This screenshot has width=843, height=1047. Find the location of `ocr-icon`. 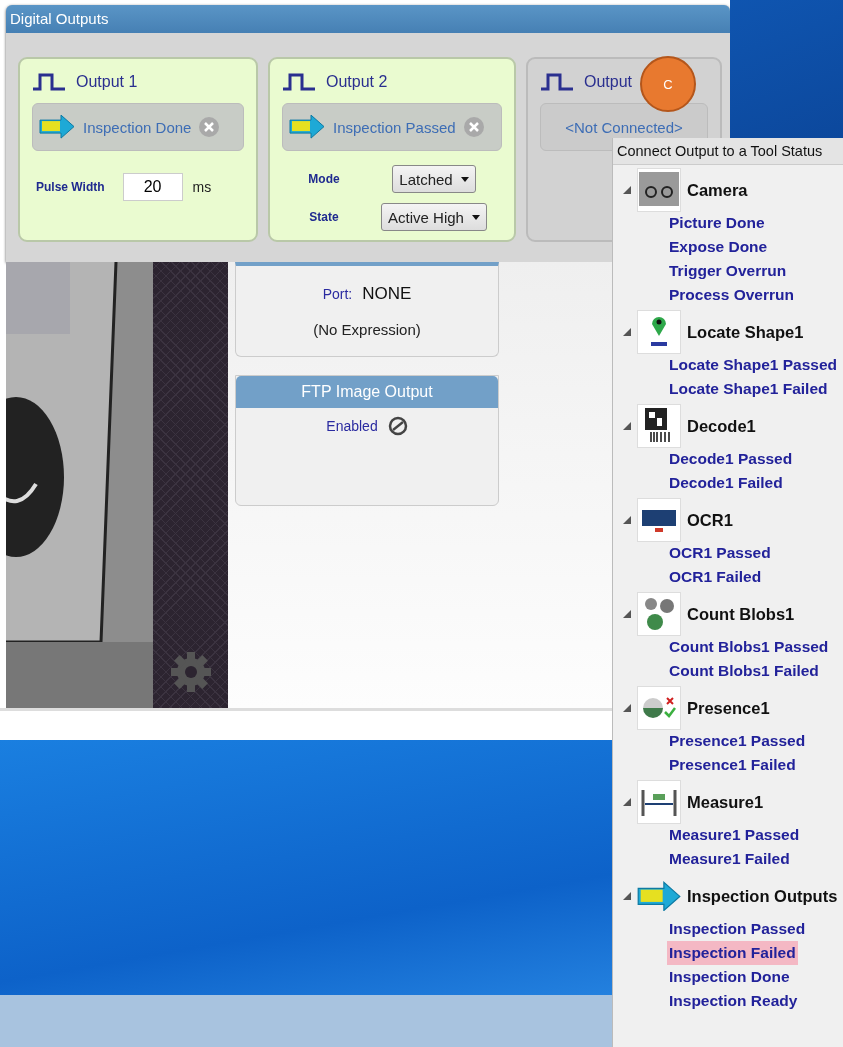

ocr-icon is located at coordinates (659, 520).